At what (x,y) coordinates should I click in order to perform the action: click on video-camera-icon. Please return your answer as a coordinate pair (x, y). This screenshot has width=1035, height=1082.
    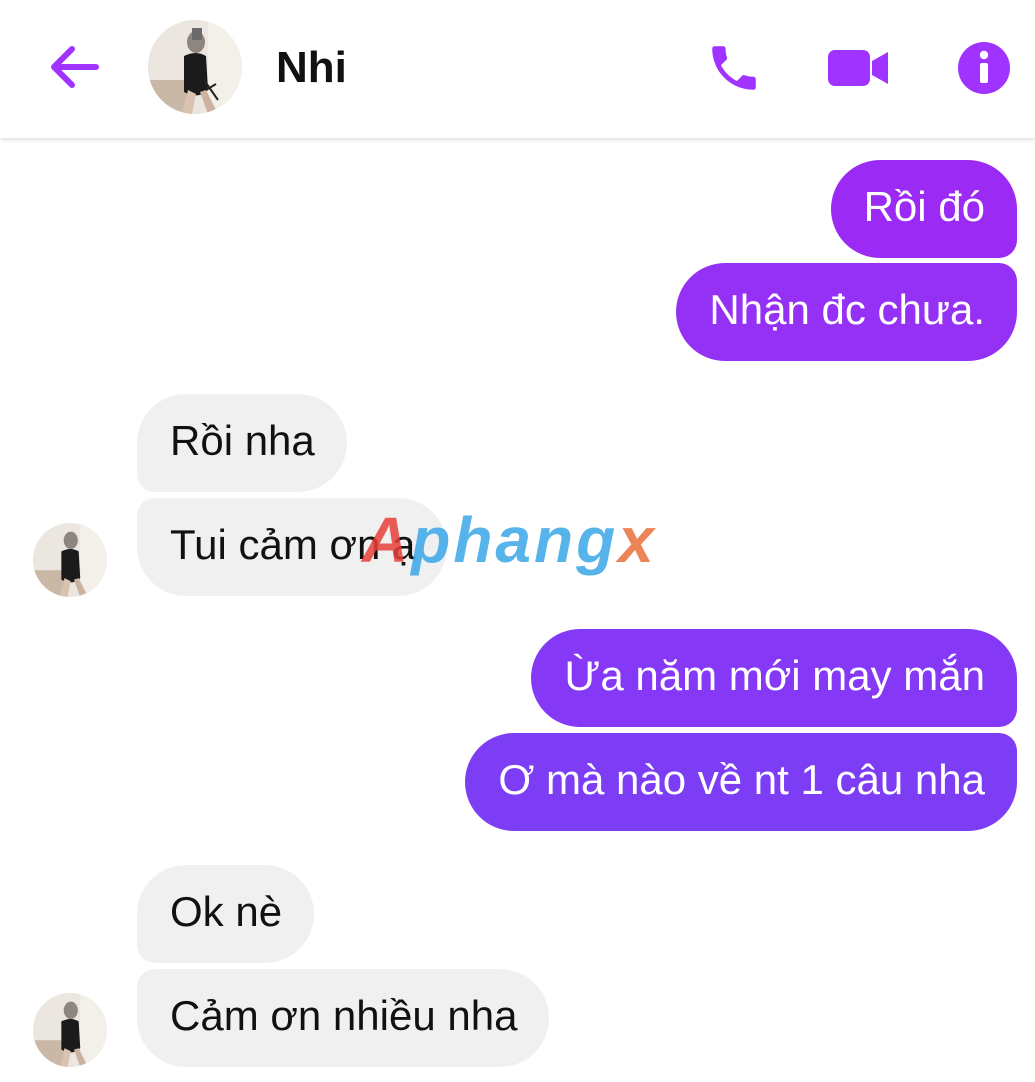
    Looking at the image, I should click on (858, 68).